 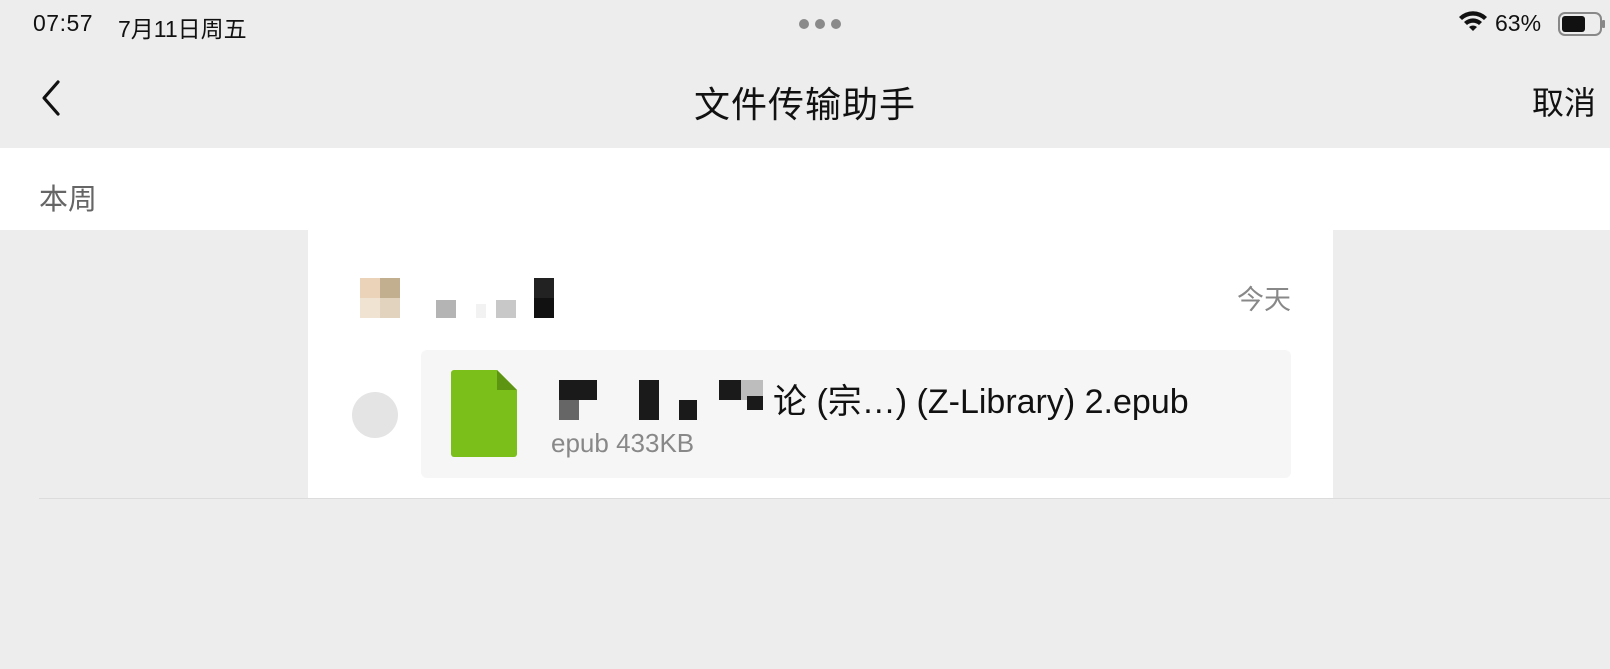 What do you see at coordinates (380, 298) in the screenshot?
I see `avatar` at bounding box center [380, 298].